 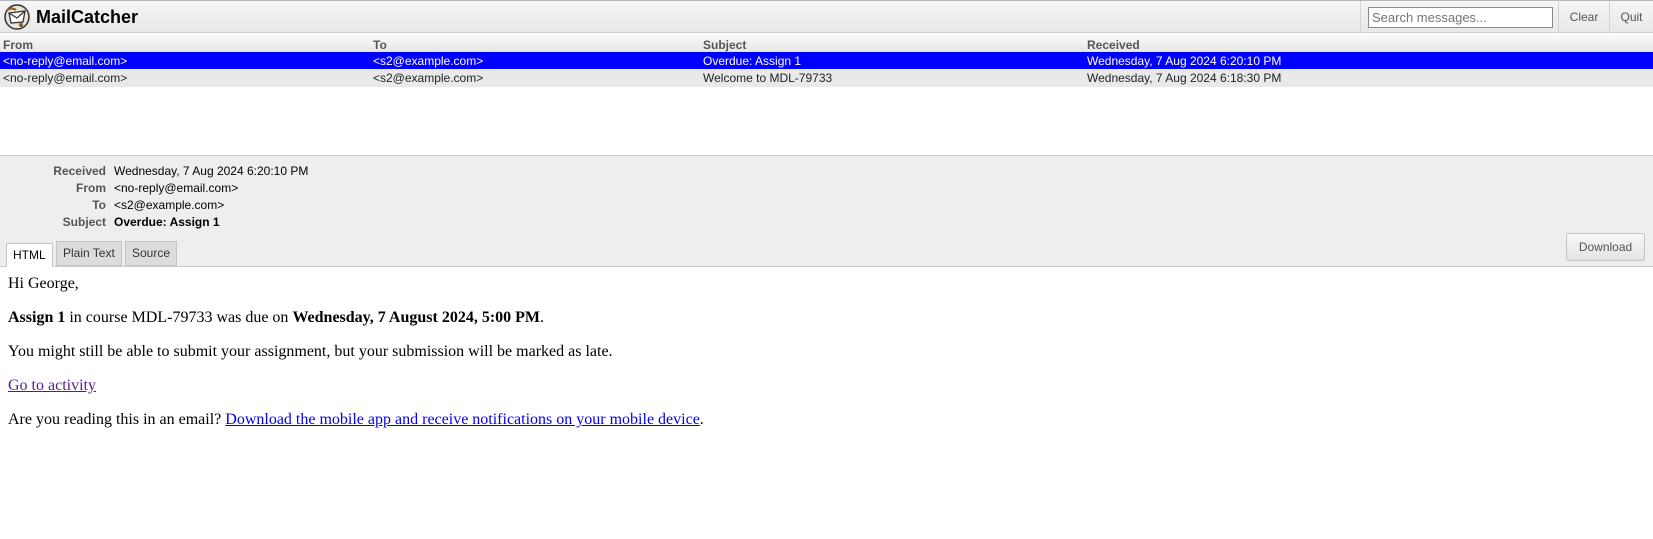 What do you see at coordinates (117, 419) in the screenshot?
I see `reading-text: Are you reading this in an email?` at bounding box center [117, 419].